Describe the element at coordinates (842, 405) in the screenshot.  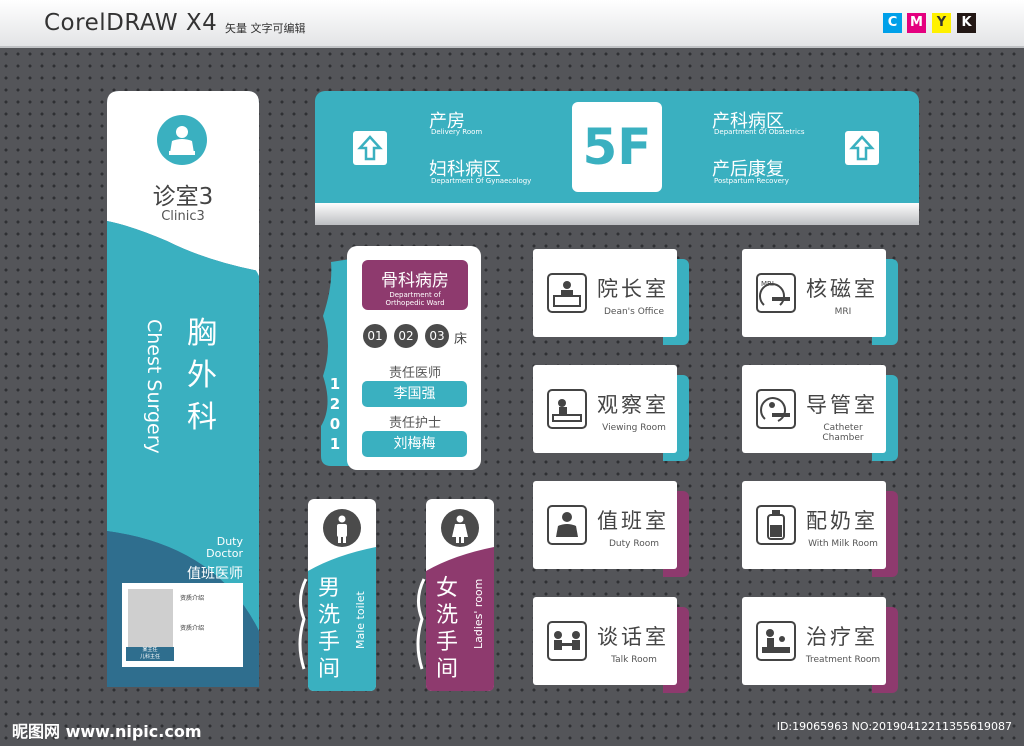
I see `room-name: 导管室` at that location.